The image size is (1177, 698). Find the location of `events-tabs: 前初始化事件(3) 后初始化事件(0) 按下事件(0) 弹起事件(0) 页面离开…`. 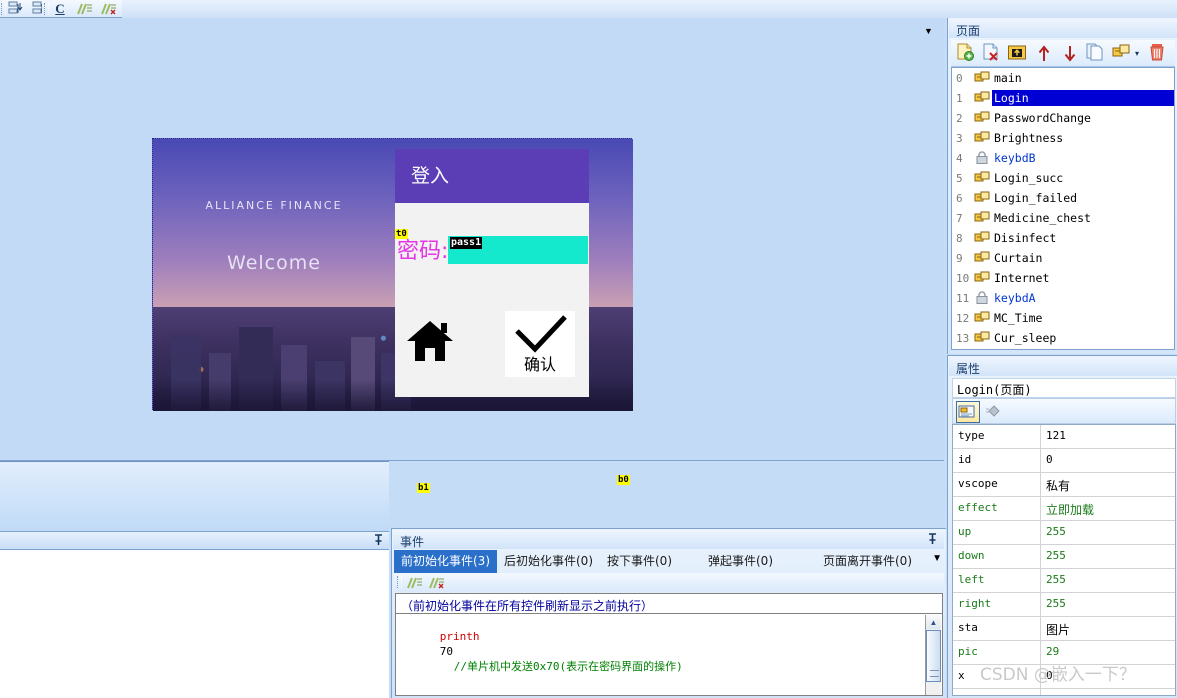

events-tabs: 前初始化事件(3) 后初始化事件(0) 按下事件(0) 弹起事件(0) 页面离开… is located at coordinates (669, 564).